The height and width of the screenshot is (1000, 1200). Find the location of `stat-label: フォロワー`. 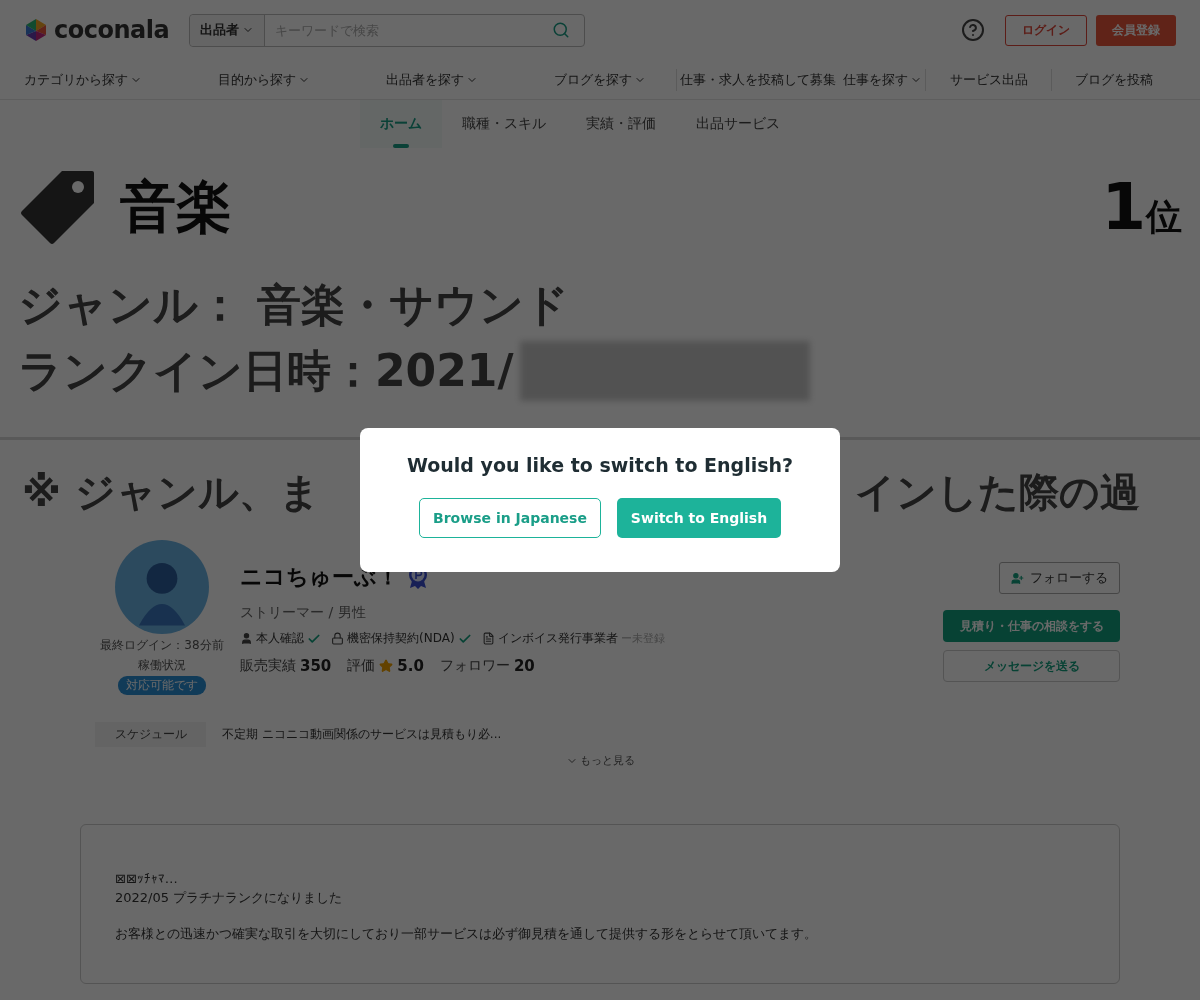

stat-label: フォロワー is located at coordinates (474, 666).